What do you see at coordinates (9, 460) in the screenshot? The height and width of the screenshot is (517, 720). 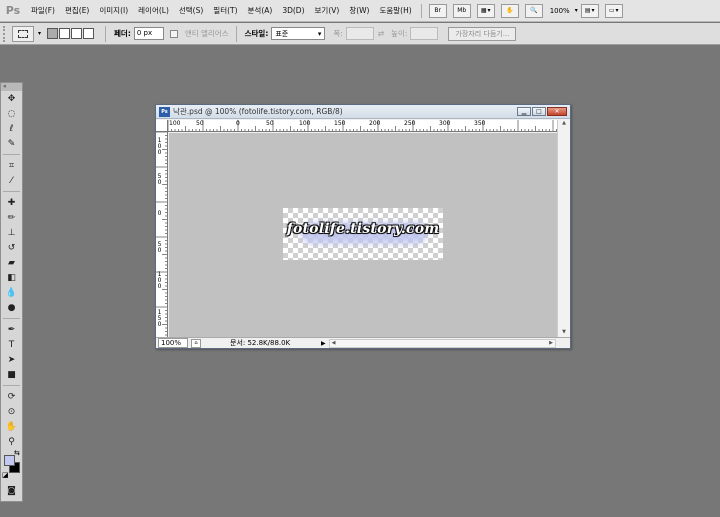 I see `foreground-color-swatch` at bounding box center [9, 460].